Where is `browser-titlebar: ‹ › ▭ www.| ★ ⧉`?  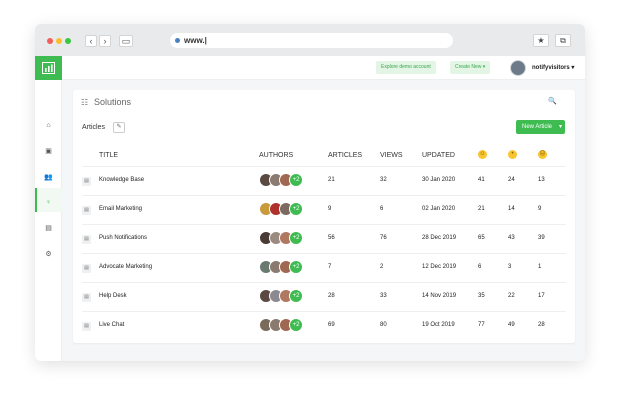 browser-titlebar: ‹ › ▭ www.| ★ ⧉ is located at coordinates (310, 40).